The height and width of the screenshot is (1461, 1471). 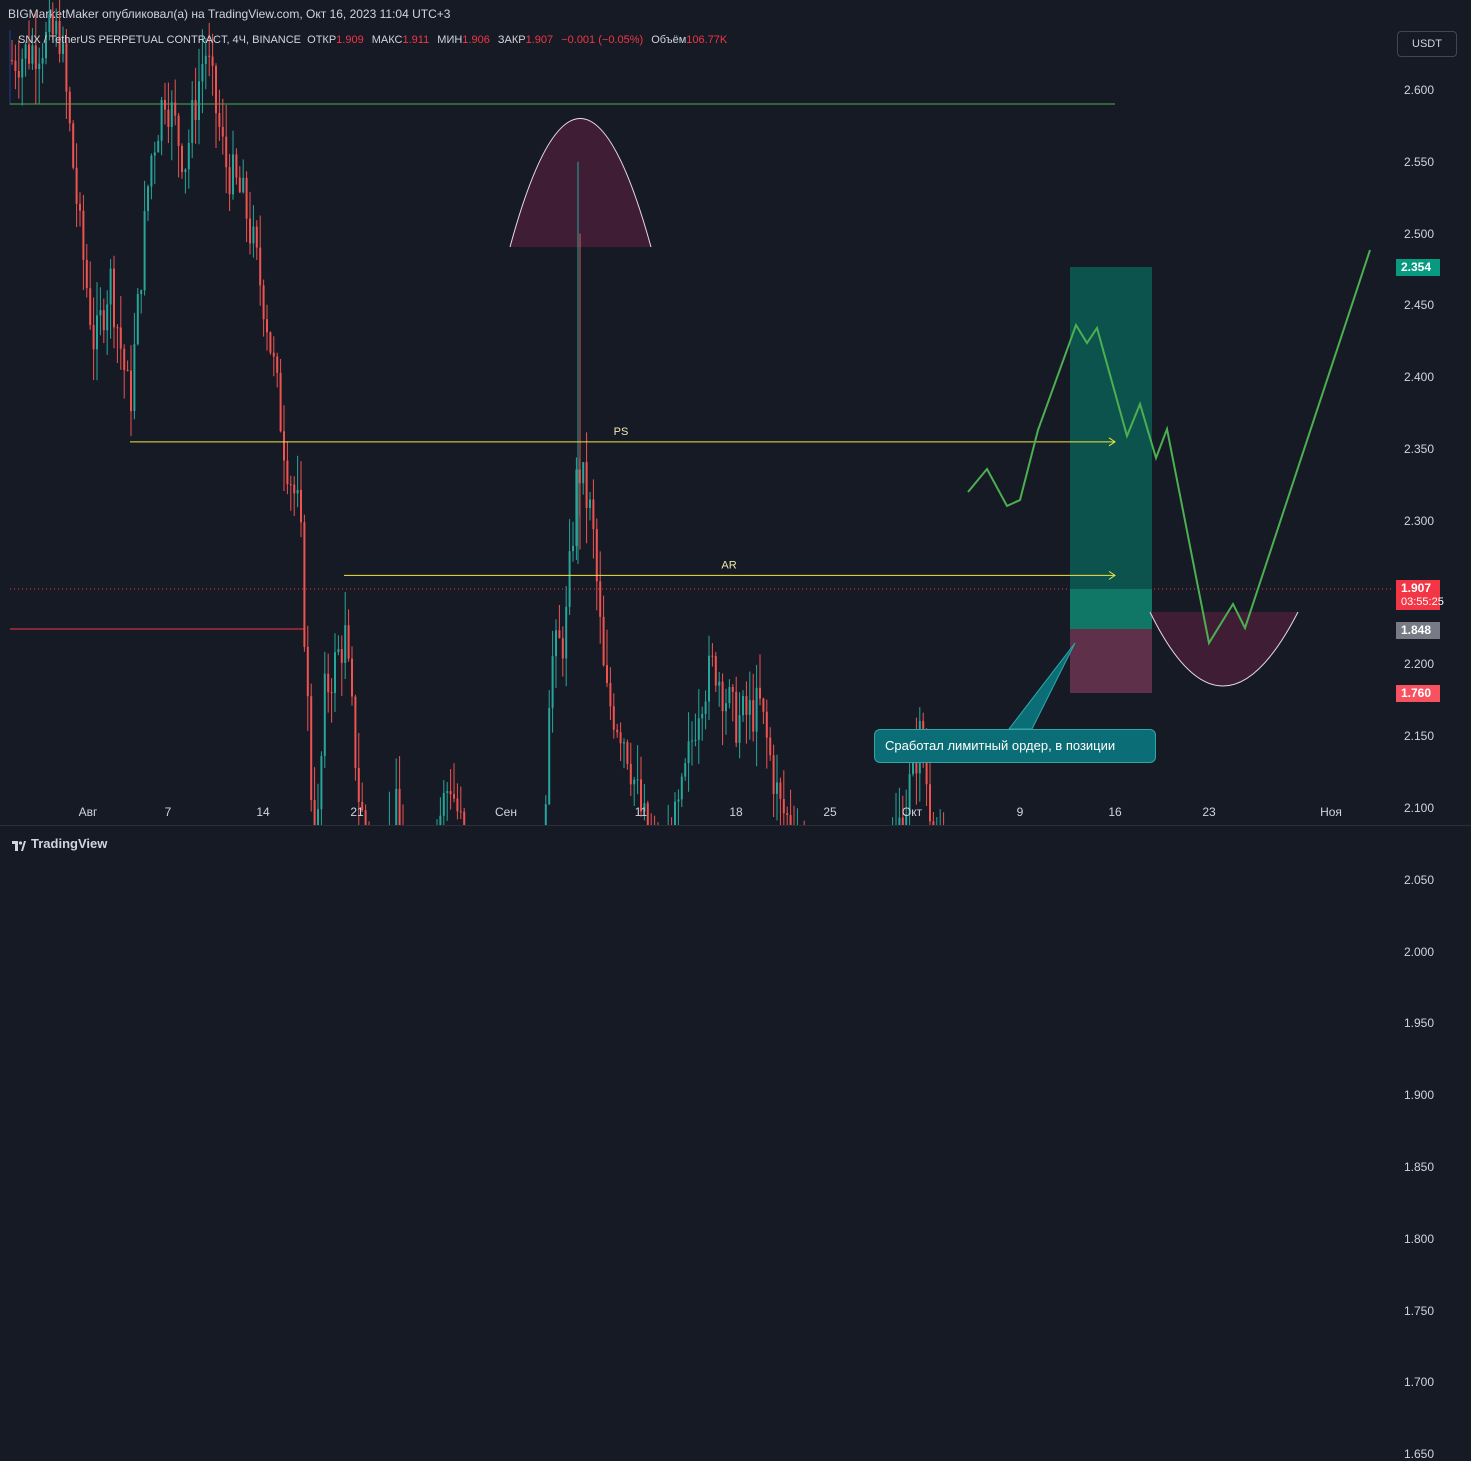 What do you see at coordinates (1331, 812) in the screenshot?
I see `time-tick-label: Ноя` at bounding box center [1331, 812].